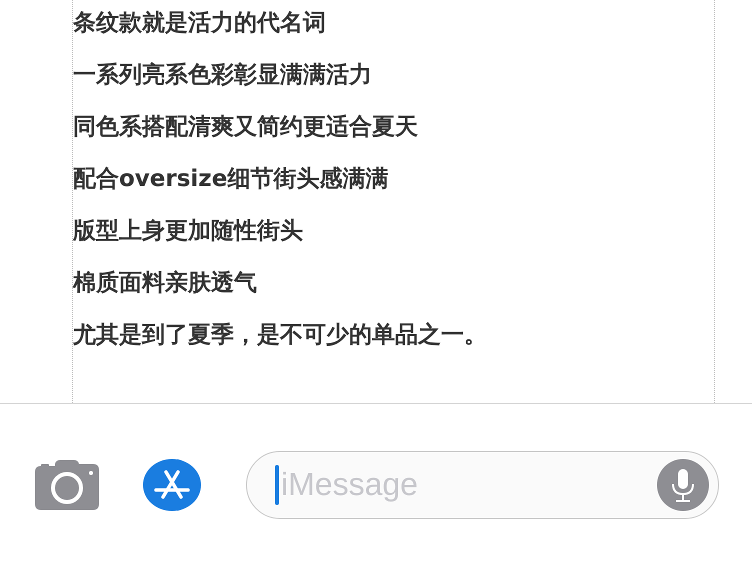 Image resolution: width=752 pixels, height=565 pixels. I want to click on text-line: 同色系搭配清爽又简约更适合夏天, so click(245, 127).